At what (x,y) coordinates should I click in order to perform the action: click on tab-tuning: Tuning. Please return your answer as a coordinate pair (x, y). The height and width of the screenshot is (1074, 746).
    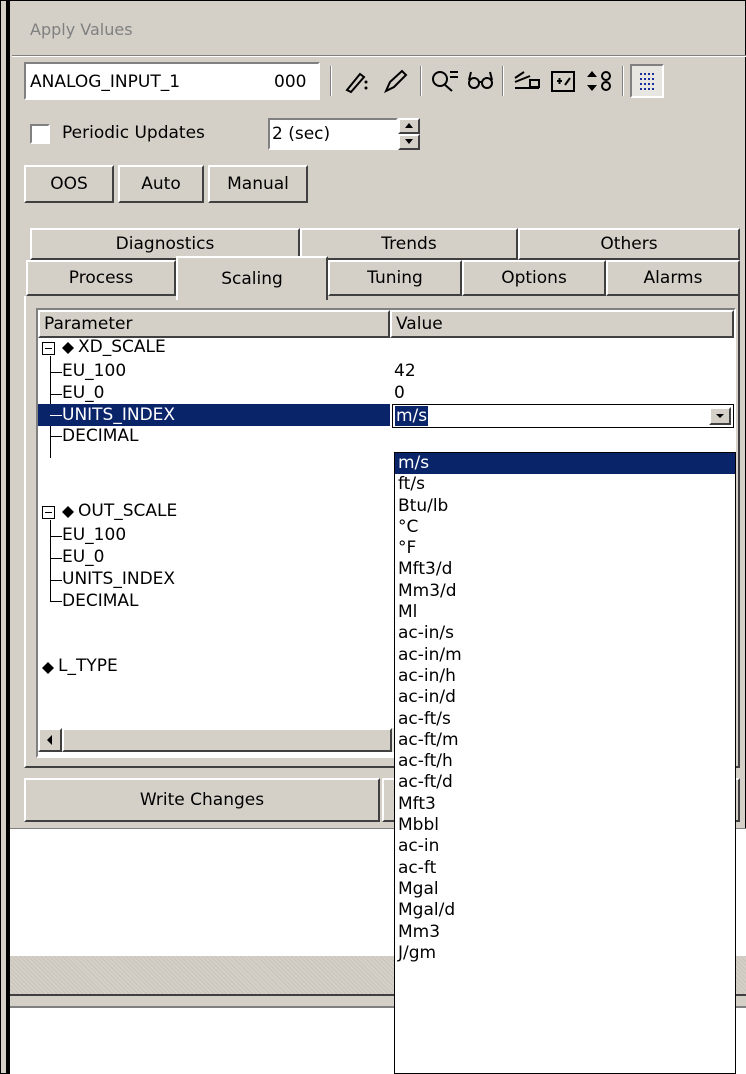
    Looking at the image, I should click on (395, 278).